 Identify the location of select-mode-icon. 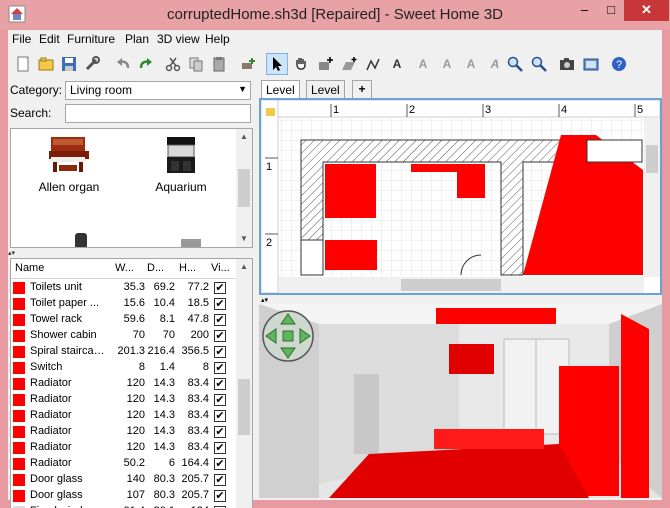
(277, 64).